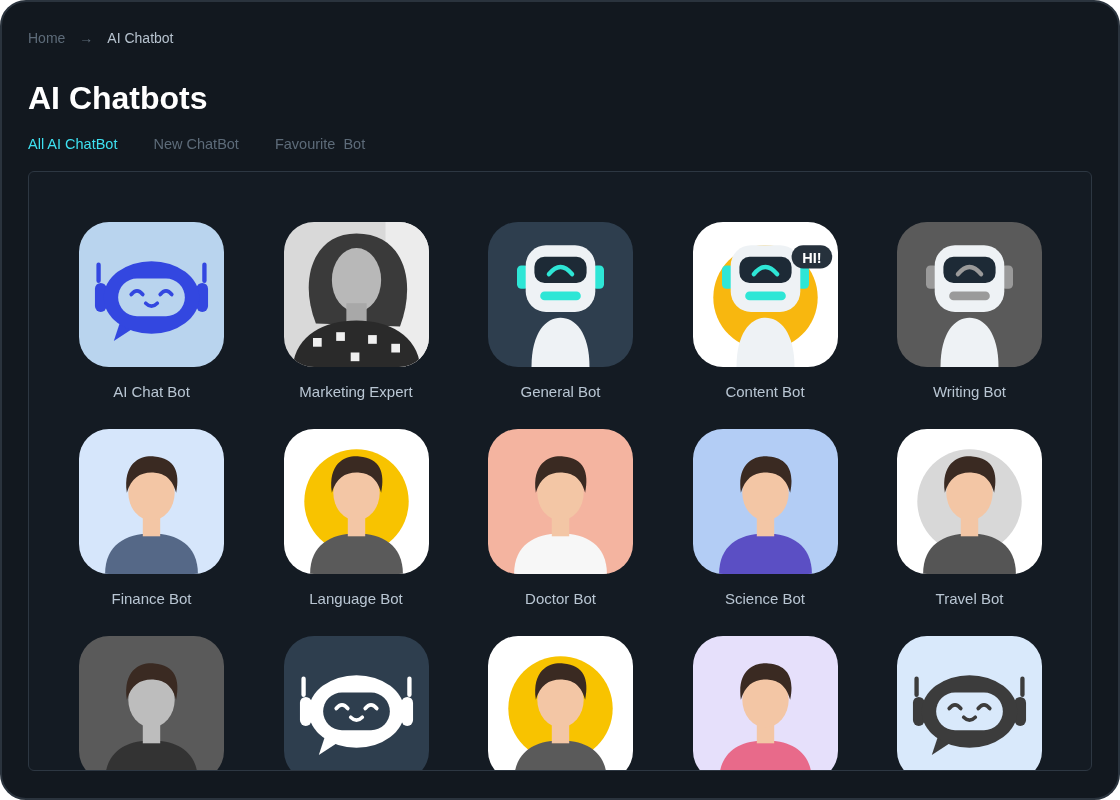 This screenshot has height=800, width=1120. Describe the element at coordinates (356, 599) in the screenshot. I see `bot-name: Language Bot` at that location.